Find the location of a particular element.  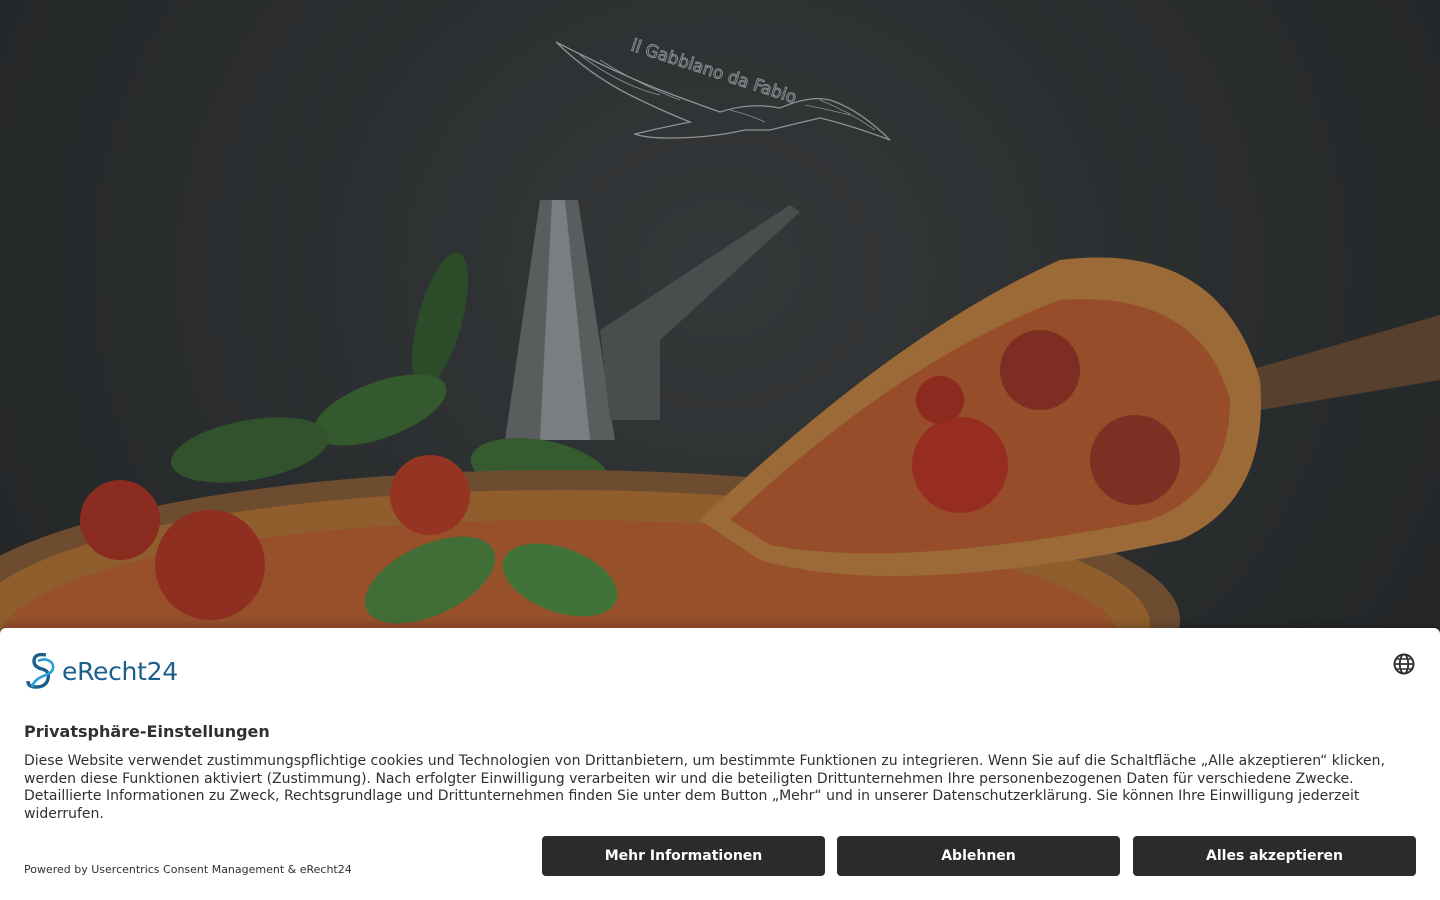

accept-all-button: Alles akzeptieren is located at coordinates (1274, 856).